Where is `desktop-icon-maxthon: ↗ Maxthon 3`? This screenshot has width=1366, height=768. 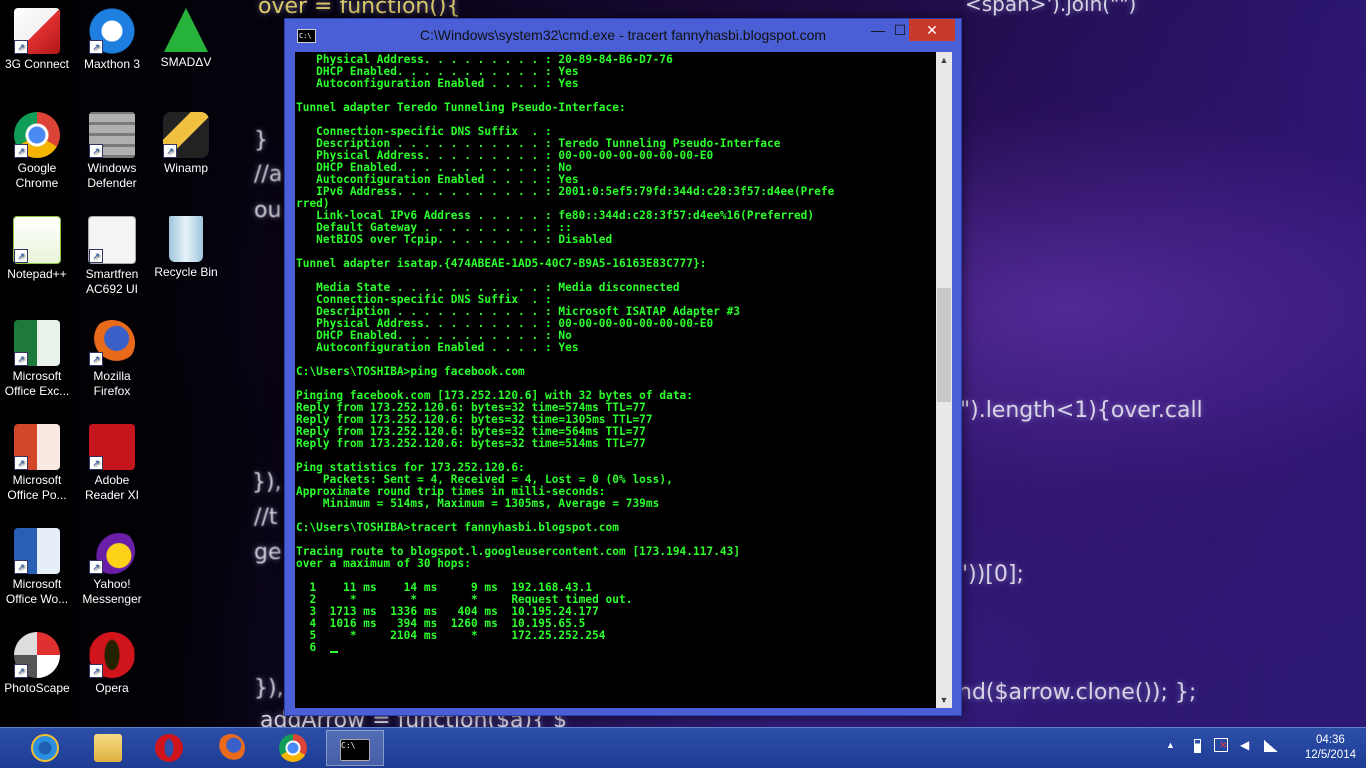 desktop-icon-maxthon: ↗ Maxthon 3 is located at coordinates (112, 40).